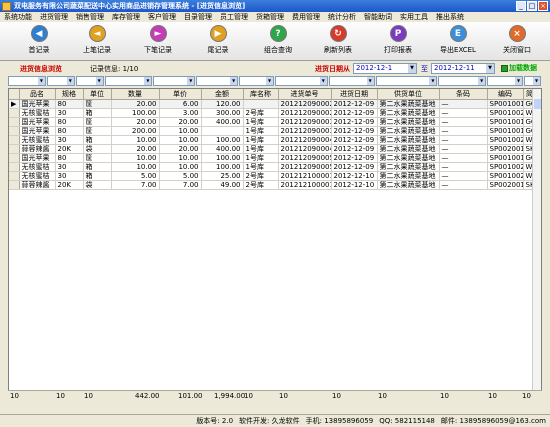  What do you see at coordinates (18, 17) in the screenshot?
I see `menu-system: 系统功能` at bounding box center [18, 17].